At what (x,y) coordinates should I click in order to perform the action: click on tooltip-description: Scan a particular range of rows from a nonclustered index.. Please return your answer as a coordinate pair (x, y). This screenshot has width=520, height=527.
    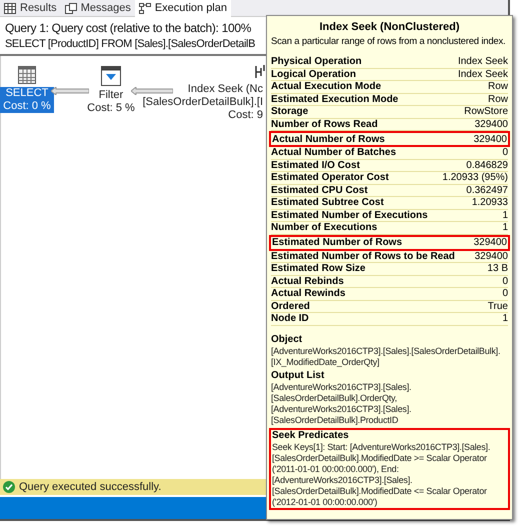
    Looking at the image, I should click on (388, 41).